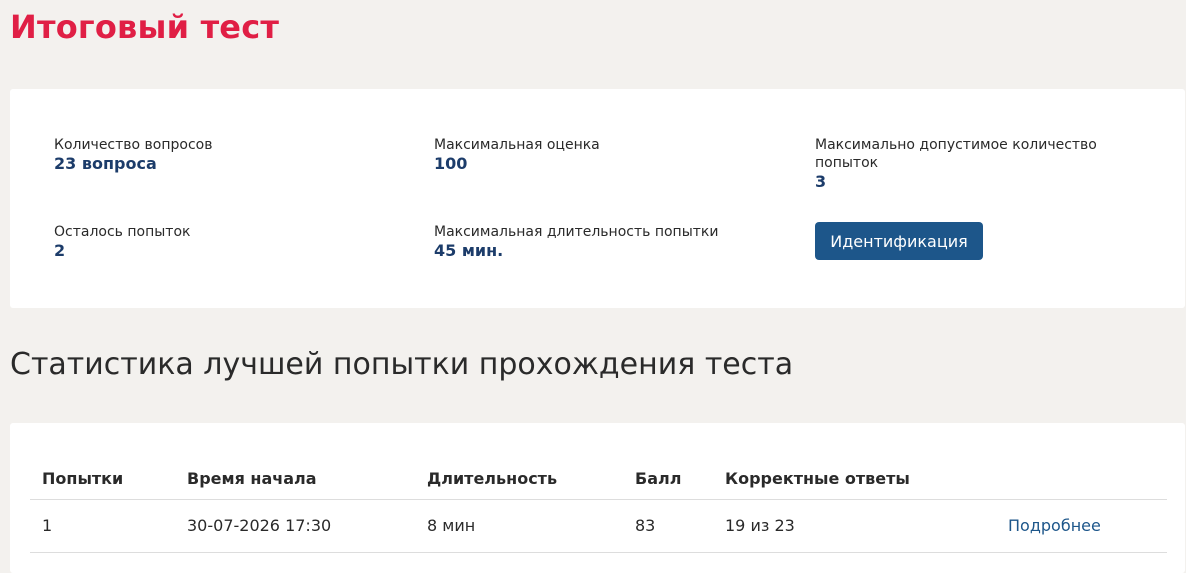 The width and height of the screenshot is (1186, 573). Describe the element at coordinates (451, 163) in the screenshot. I see `max-score-value: 100` at that location.